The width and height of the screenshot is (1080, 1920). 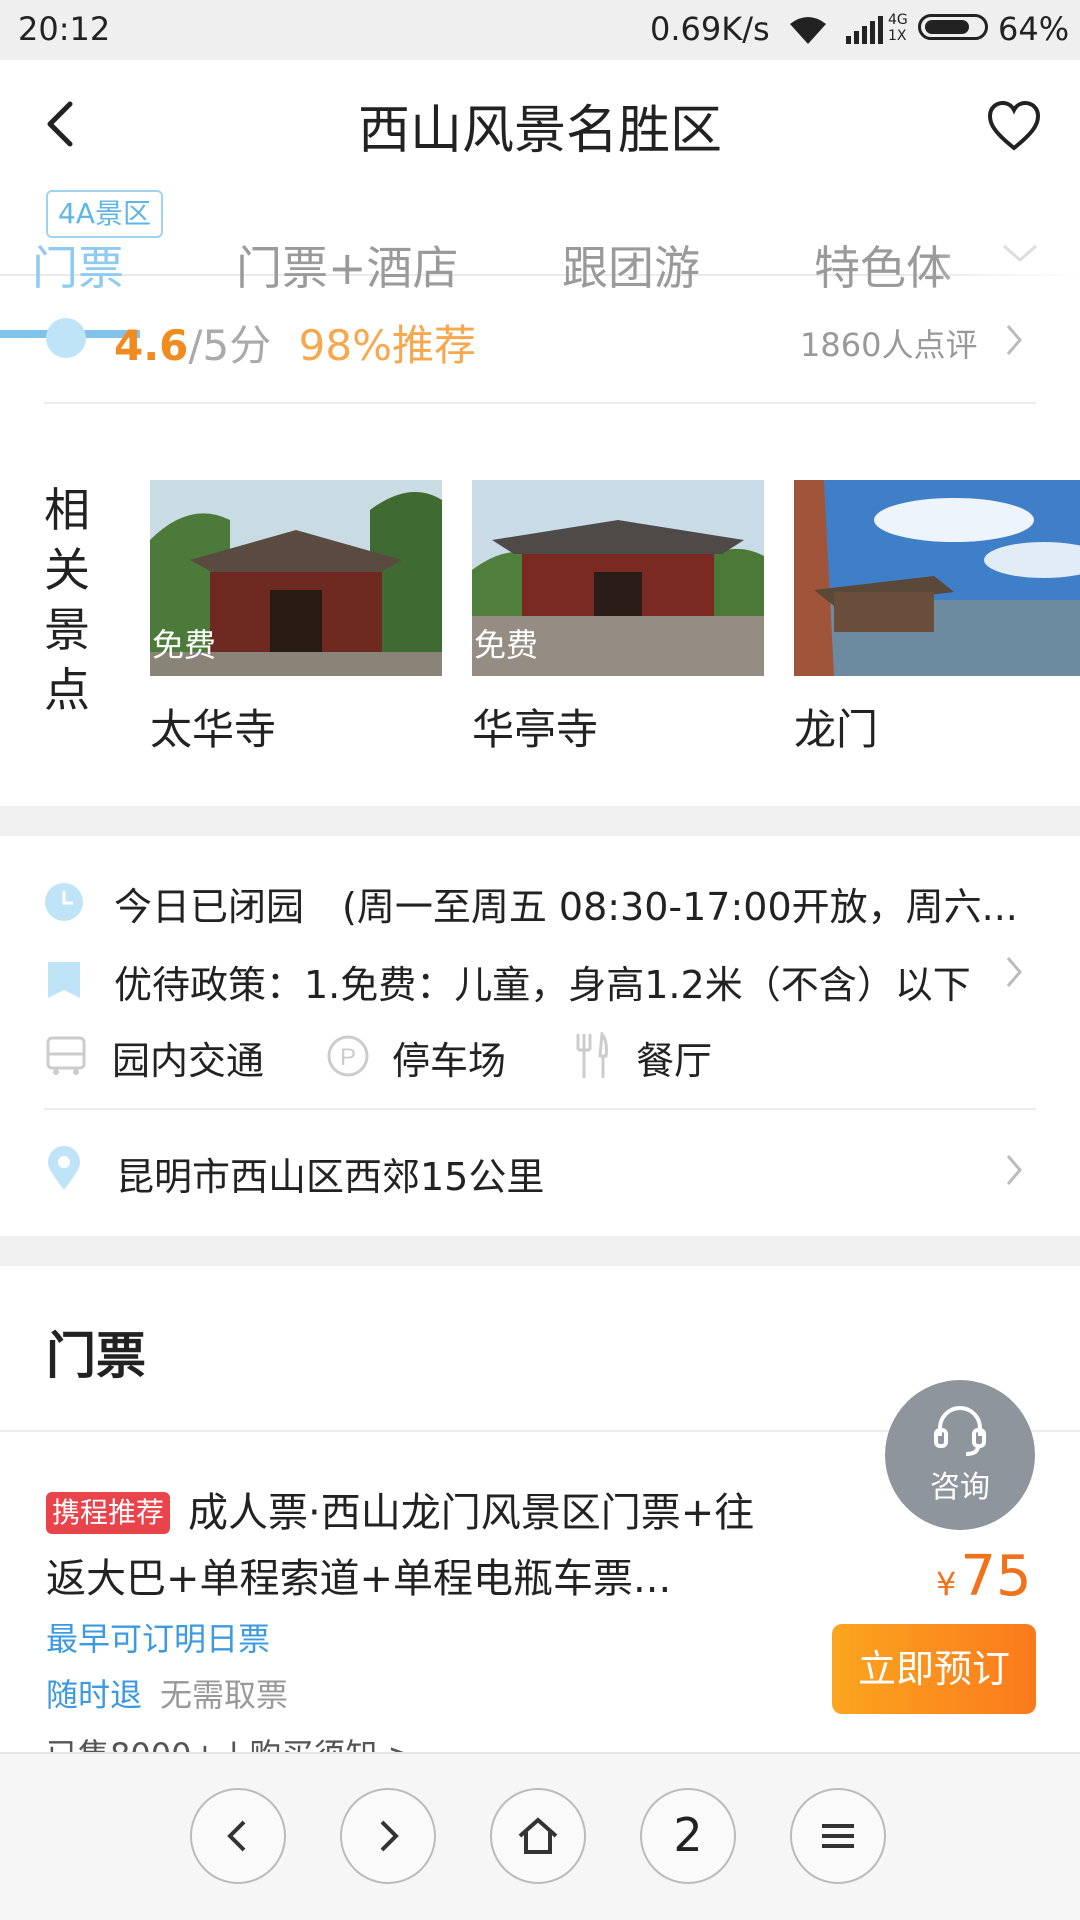 I want to click on spot-card: 免费 华亭寺, so click(x=618, y=618).